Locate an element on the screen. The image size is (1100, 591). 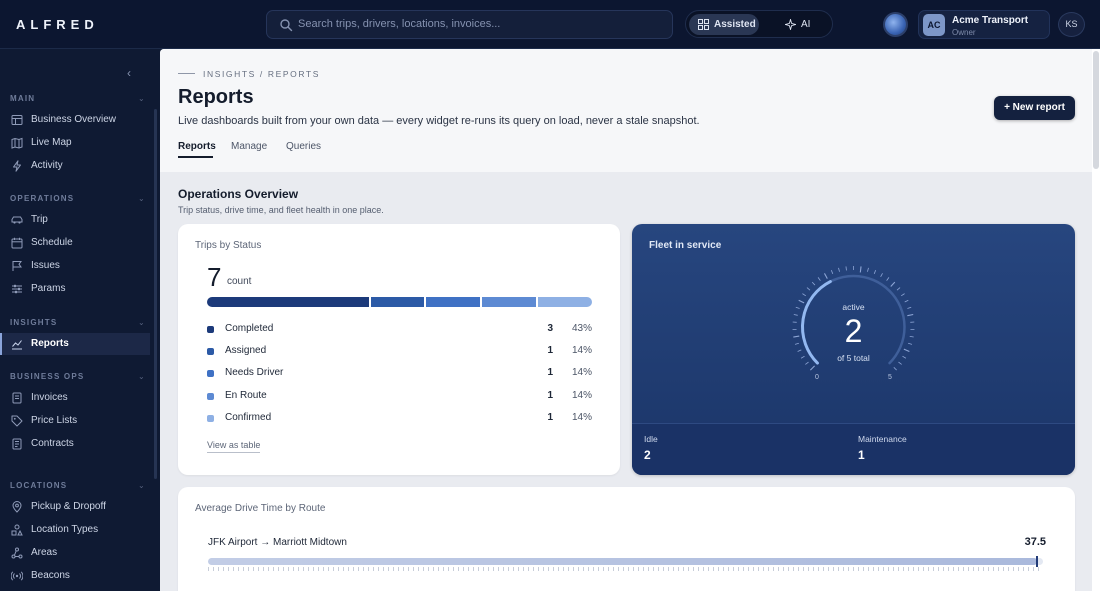
section-title: Operations Overview is located at coordinates (238, 194).